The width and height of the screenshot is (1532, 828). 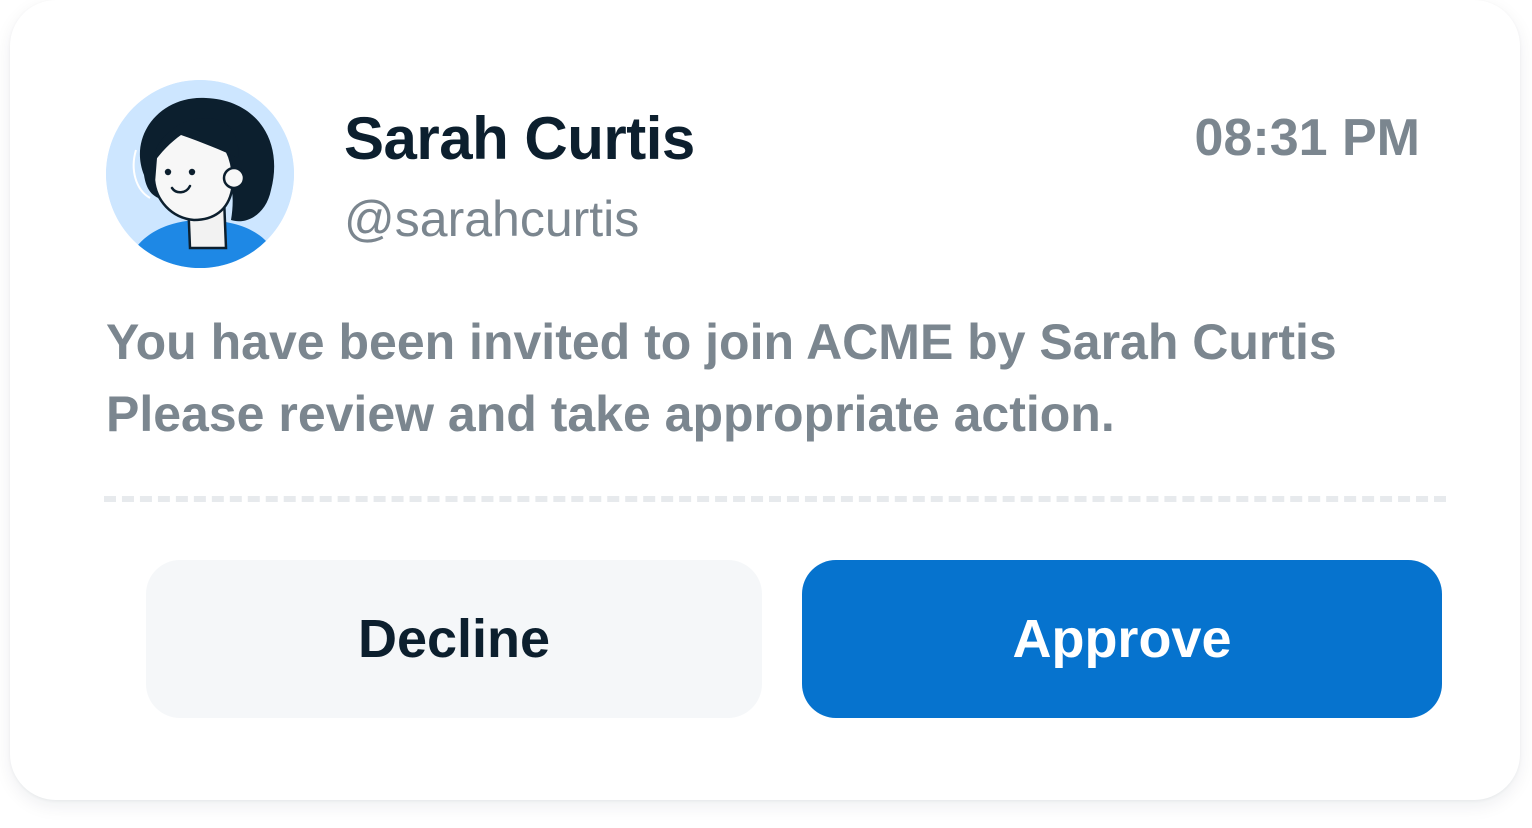 I want to click on timestamp: 08:31 PM, so click(x=1307, y=138).